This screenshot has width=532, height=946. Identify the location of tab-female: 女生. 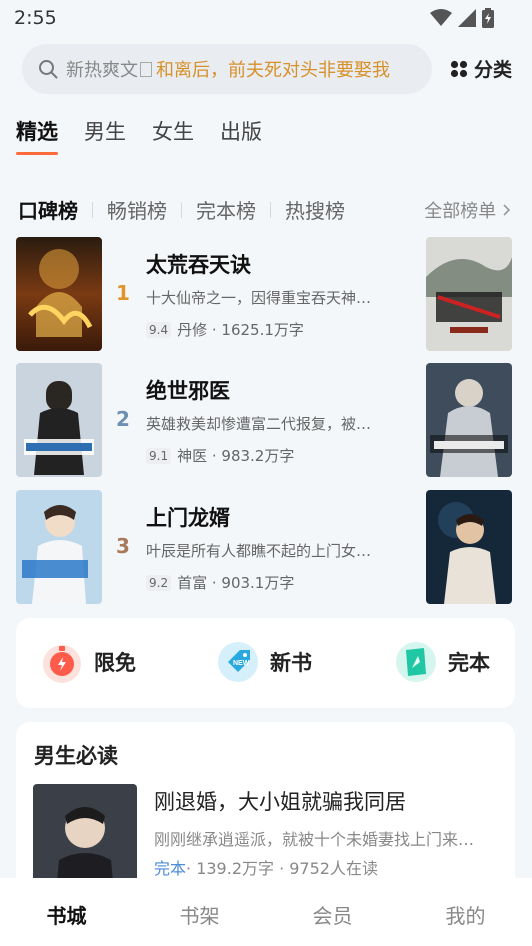
(173, 131).